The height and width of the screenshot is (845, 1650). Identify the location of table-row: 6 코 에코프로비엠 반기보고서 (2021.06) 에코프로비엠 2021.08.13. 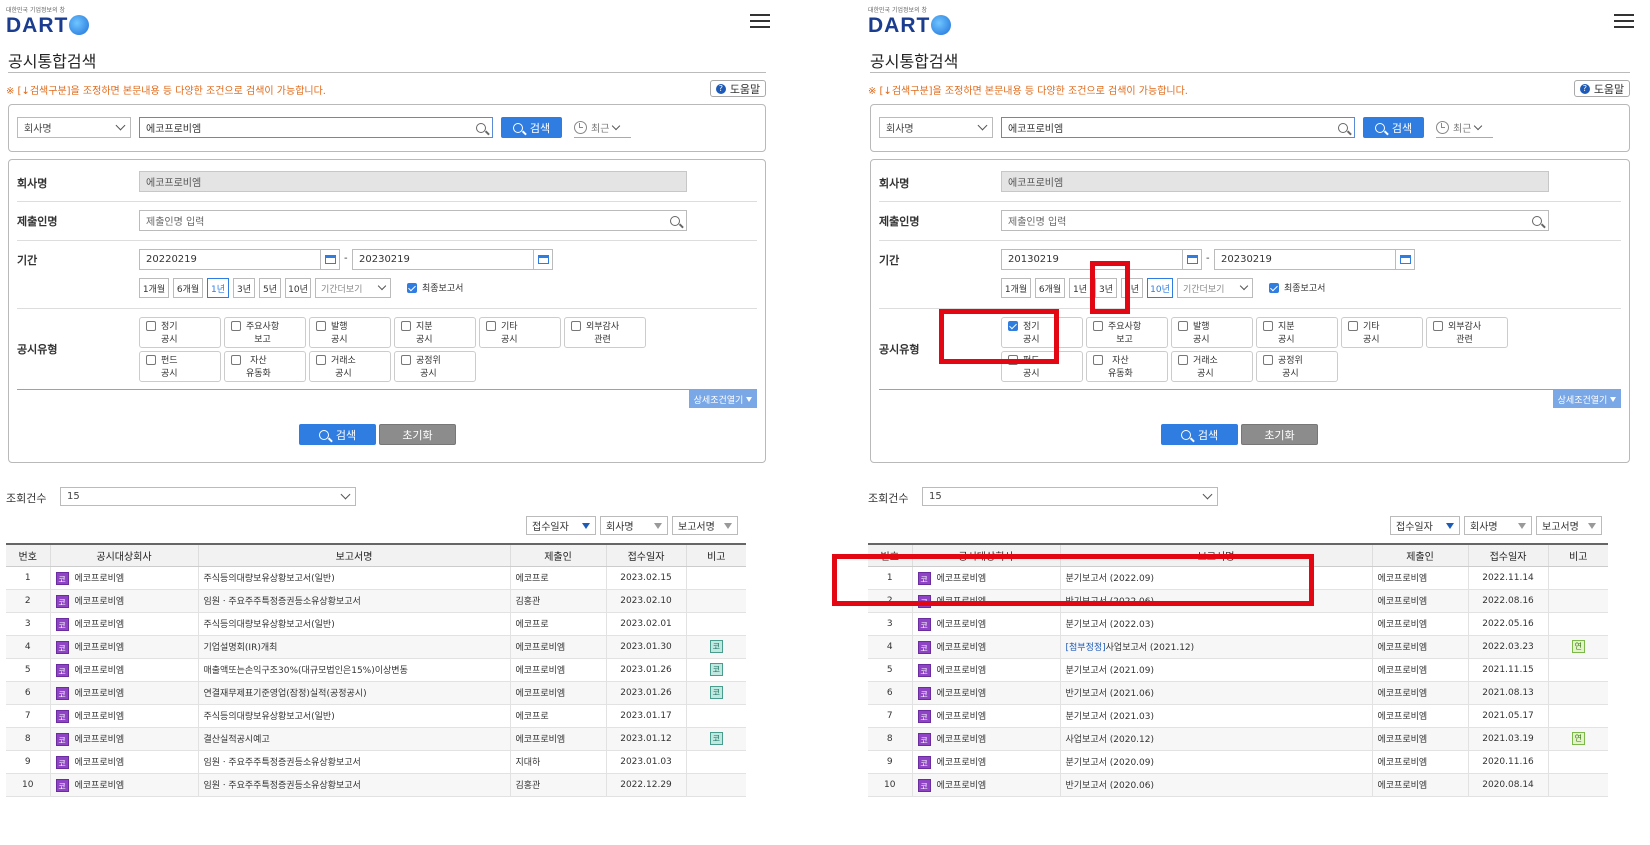
(1238, 693).